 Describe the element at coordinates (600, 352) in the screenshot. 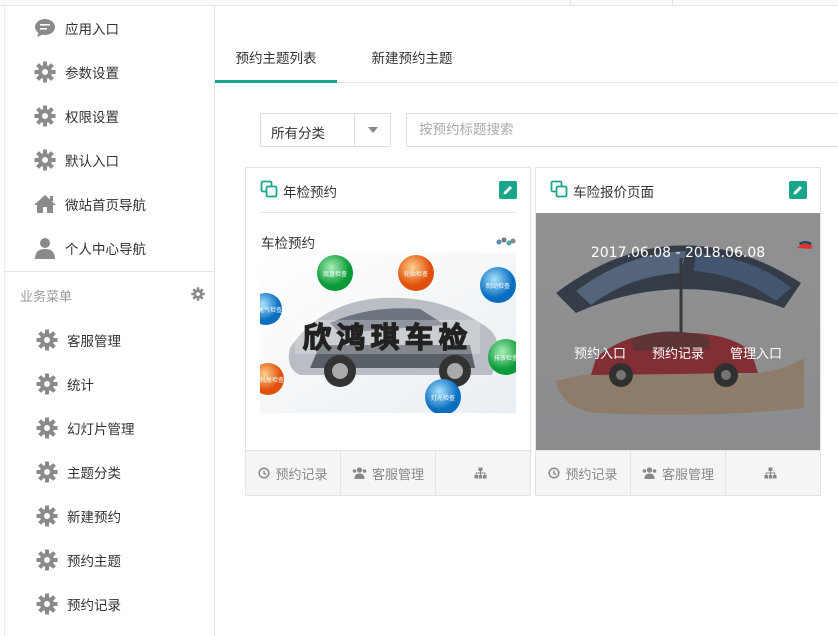

I see `appointment-entry-link: 预约入口` at that location.